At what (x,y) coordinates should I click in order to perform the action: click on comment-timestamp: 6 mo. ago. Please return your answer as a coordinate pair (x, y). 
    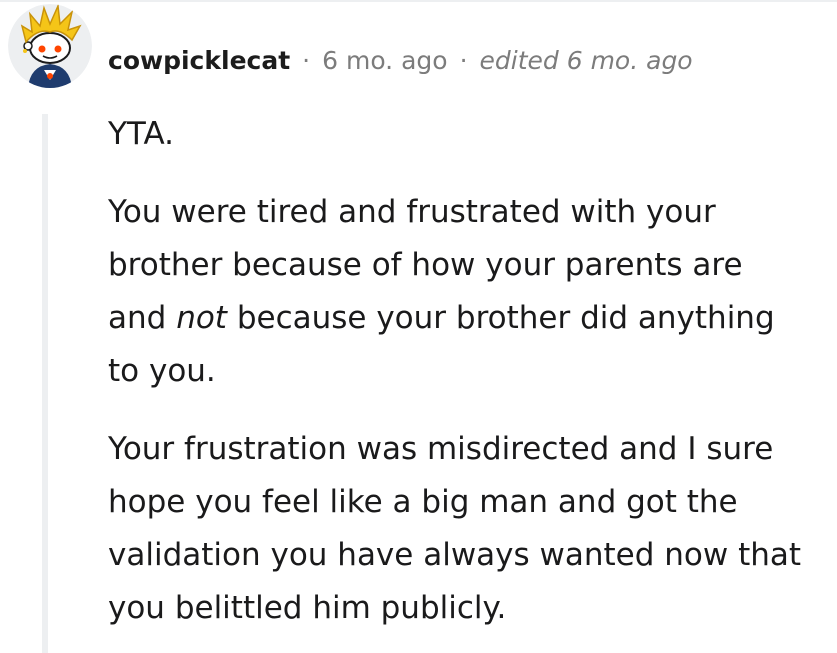
    Looking at the image, I should click on (384, 60).